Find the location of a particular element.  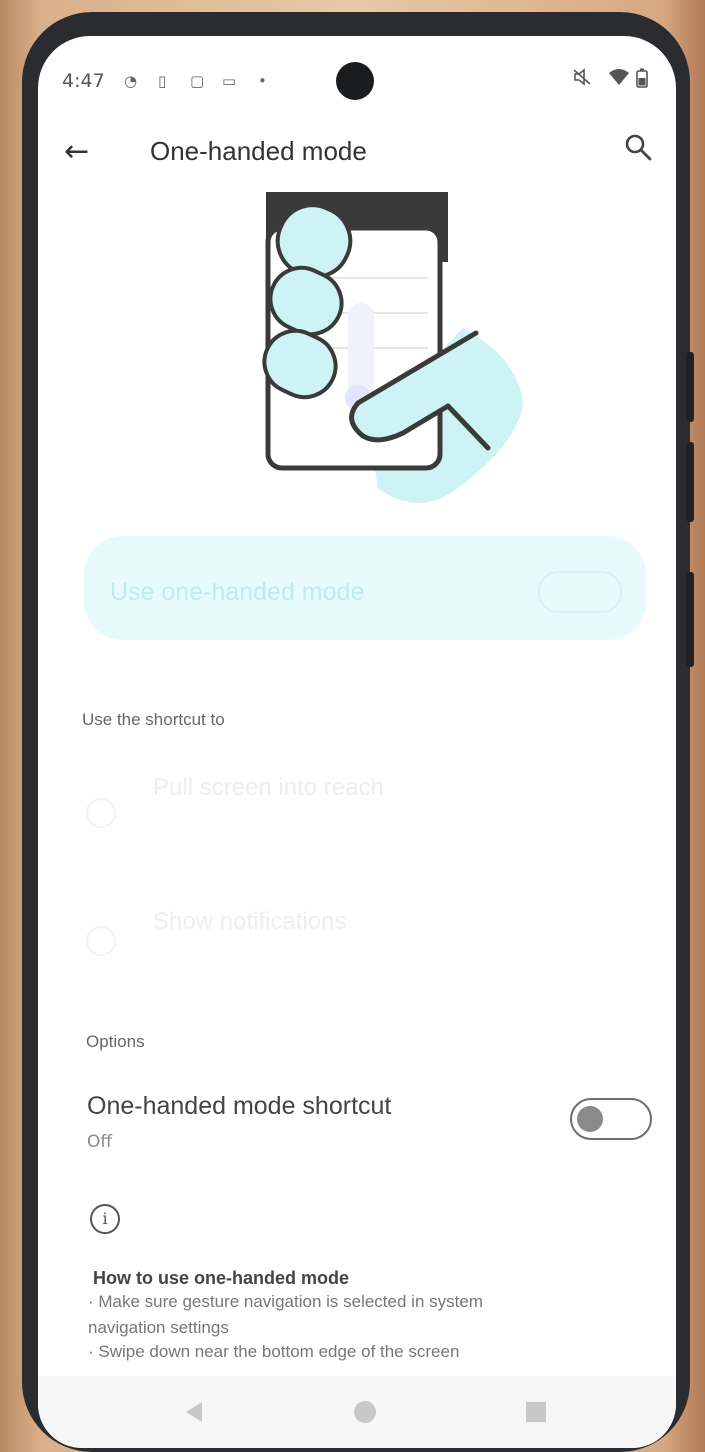

status-bar: 4:47 ◔ ▯ ▢ ▭ • is located at coordinates (357, 81).